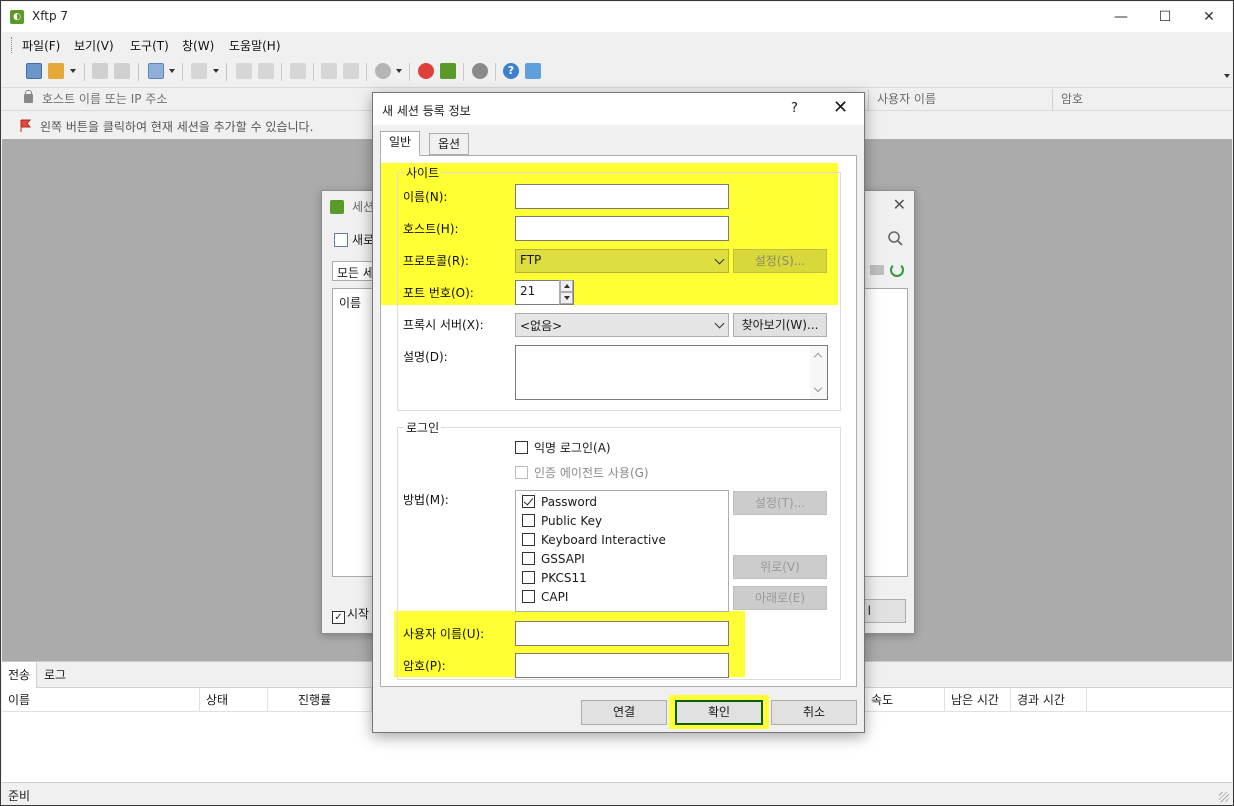 The image size is (1234, 806). What do you see at coordinates (73, 71) in the screenshot?
I see `open-dropdown-icon` at bounding box center [73, 71].